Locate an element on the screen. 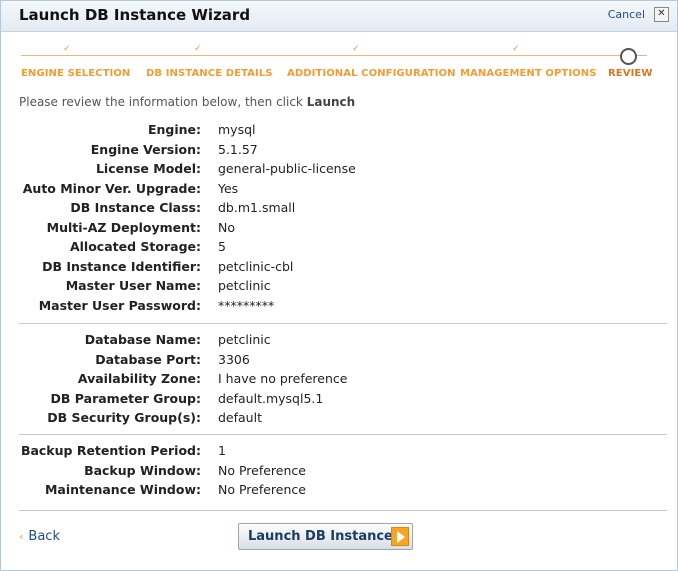  back-label: Back is located at coordinates (44, 536).